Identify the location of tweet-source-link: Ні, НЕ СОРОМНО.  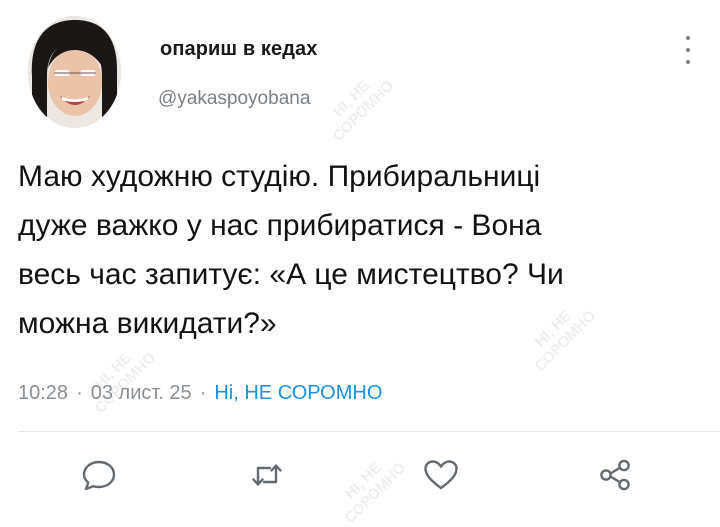
(298, 393).